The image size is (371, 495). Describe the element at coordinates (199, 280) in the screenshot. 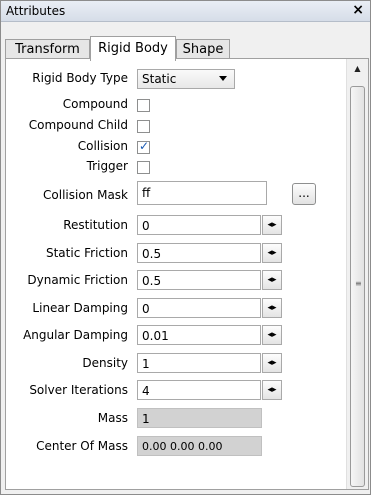

I see `dynamic-friction-input: 0.5` at that location.